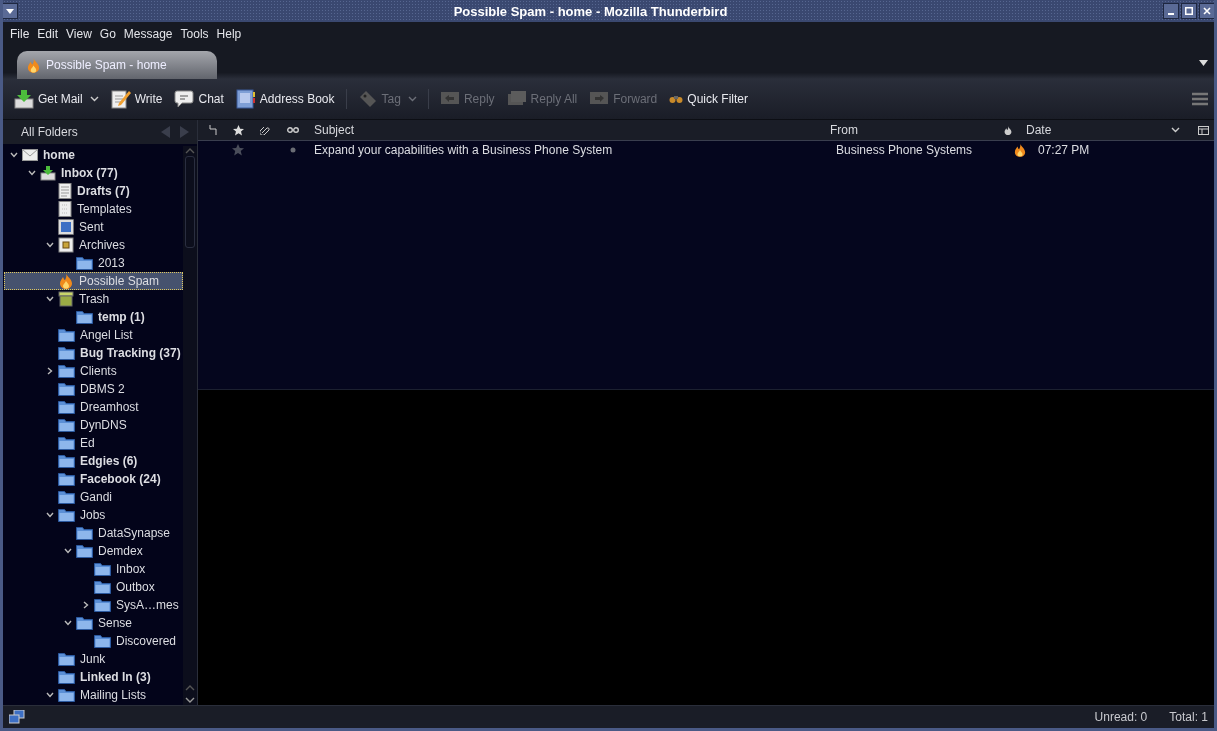 The image size is (1217, 731). I want to click on menu-item: Tools, so click(194, 36).